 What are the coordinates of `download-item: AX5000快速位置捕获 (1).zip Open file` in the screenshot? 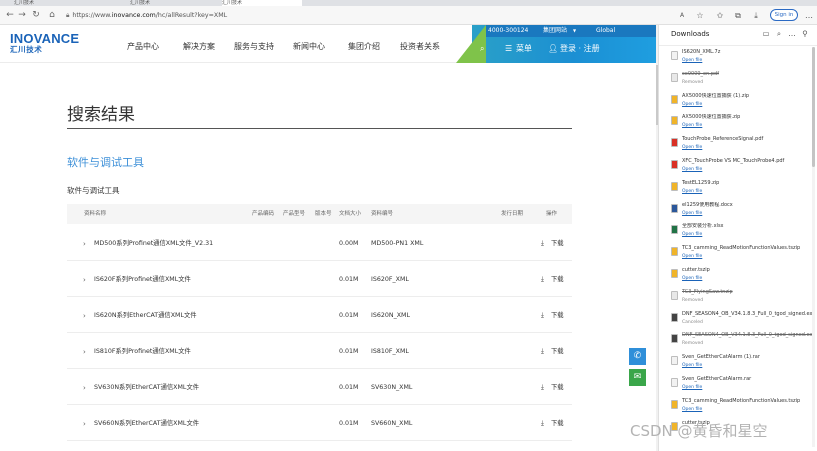 It's located at (738, 102).